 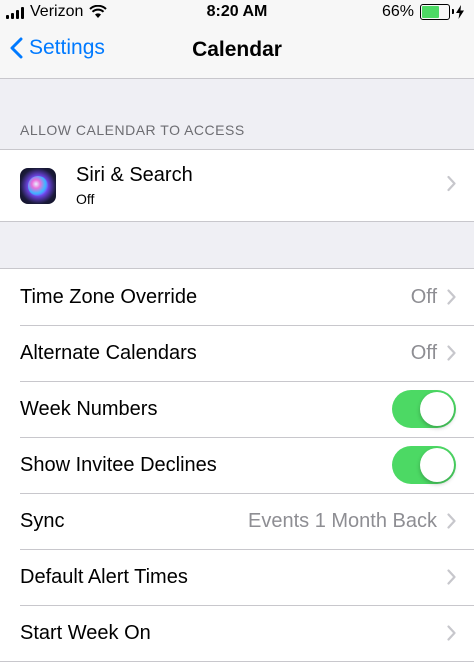 I want to click on section-header-access: ALLOW CALENDAR TO ACCESS, so click(x=132, y=130).